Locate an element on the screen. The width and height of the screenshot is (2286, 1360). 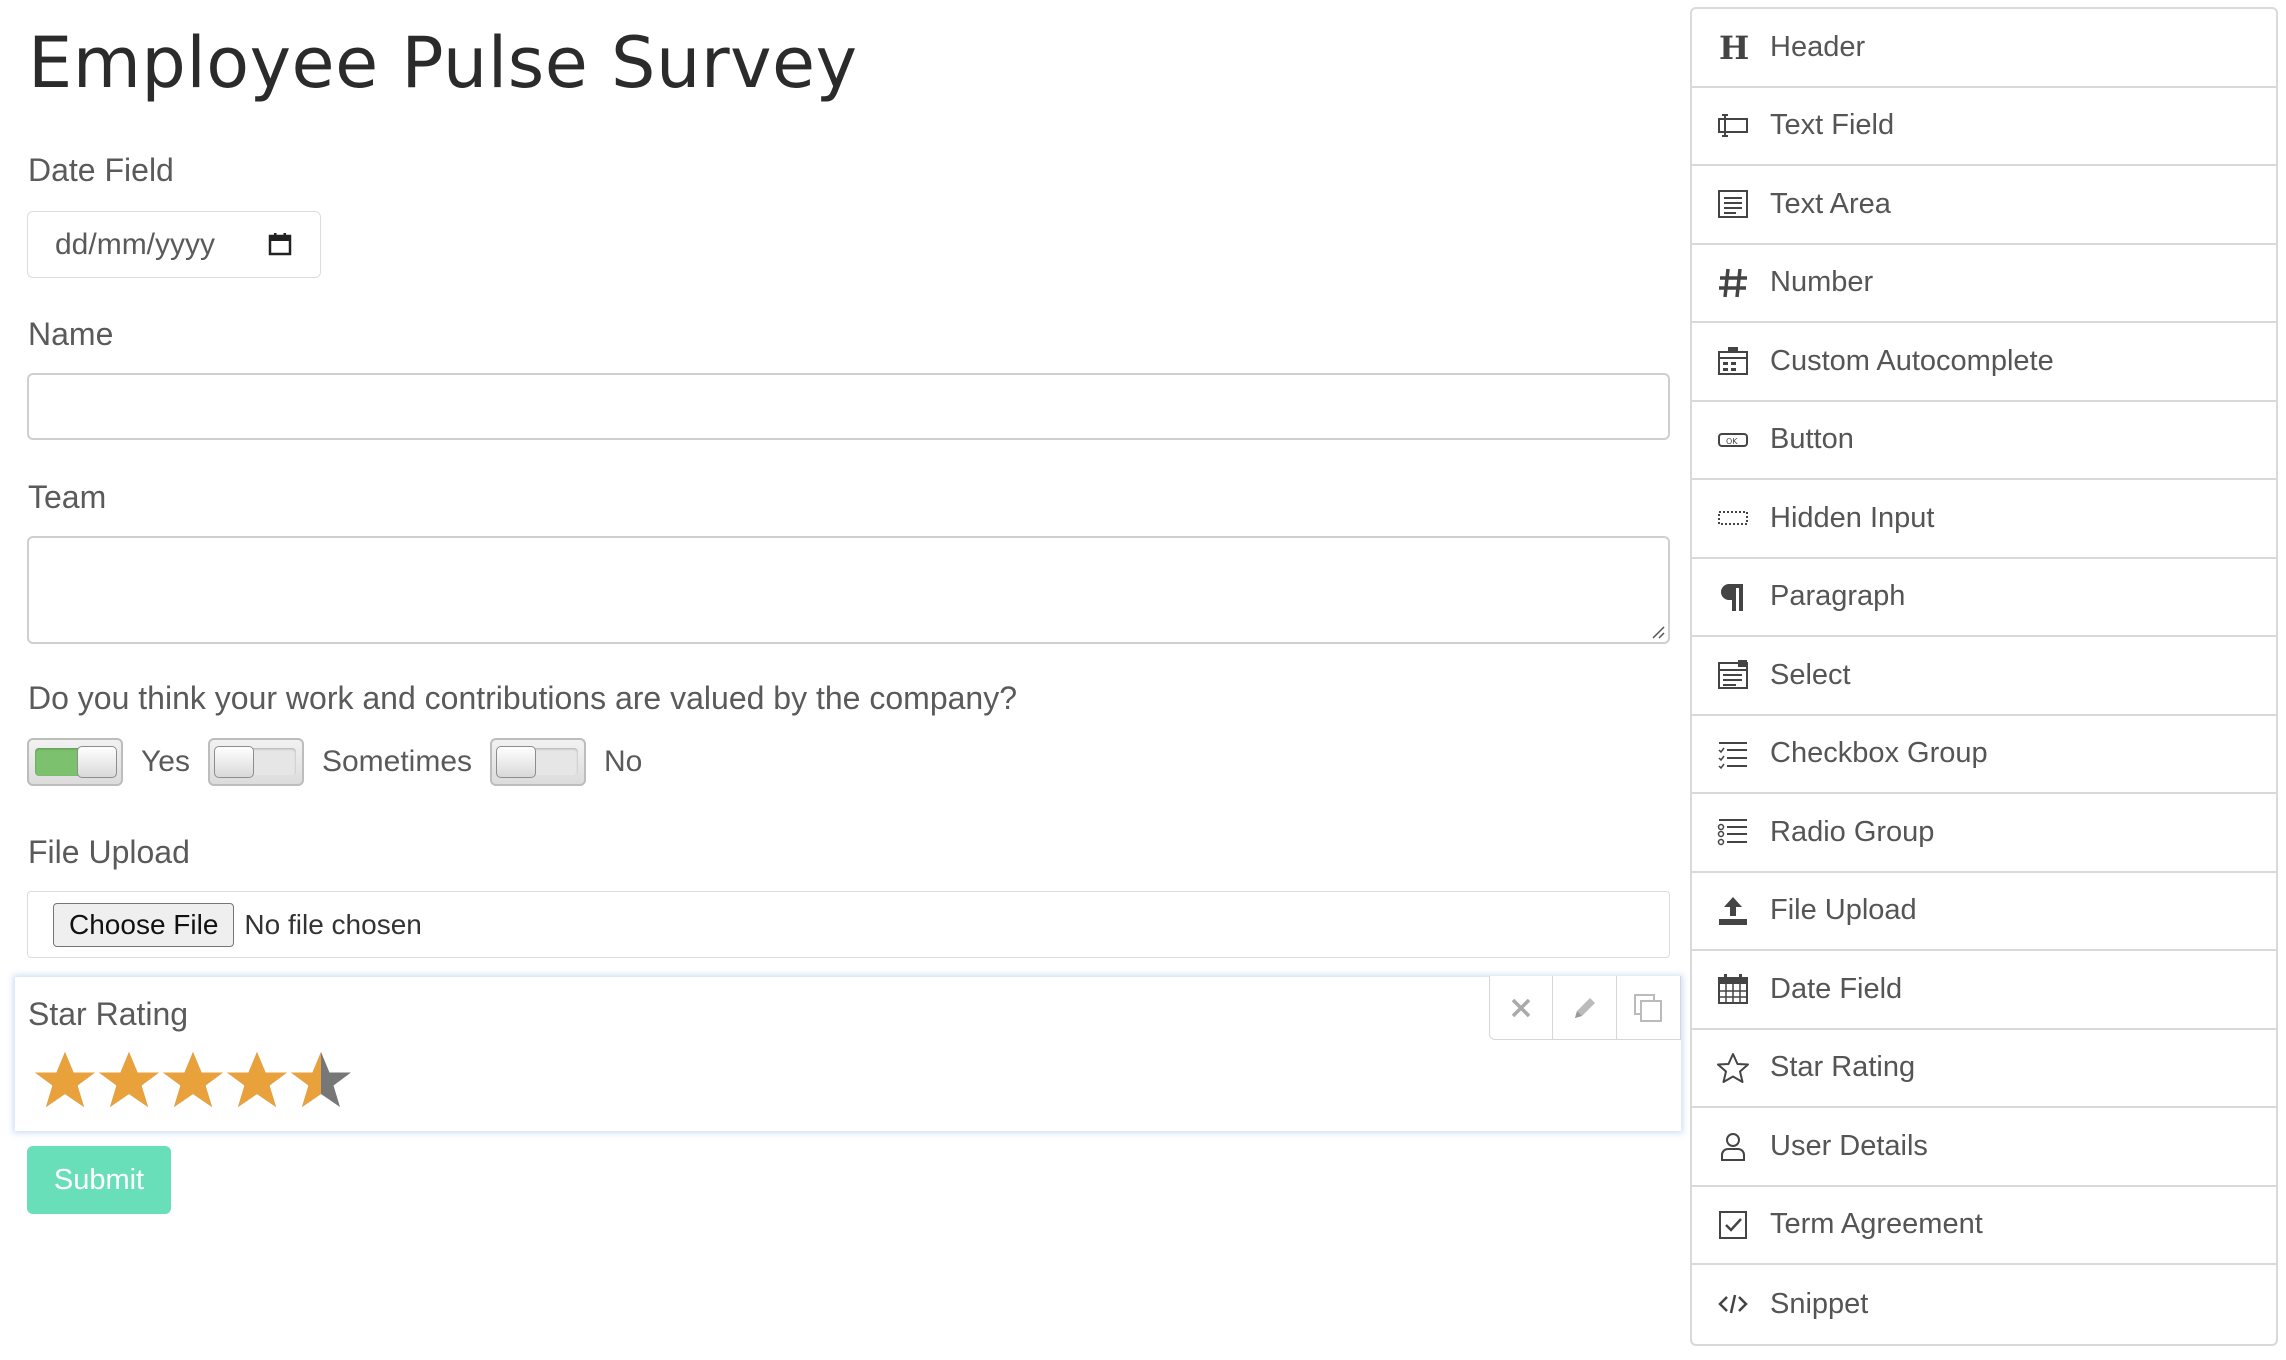
pencil-icon is located at coordinates (1584, 1007).